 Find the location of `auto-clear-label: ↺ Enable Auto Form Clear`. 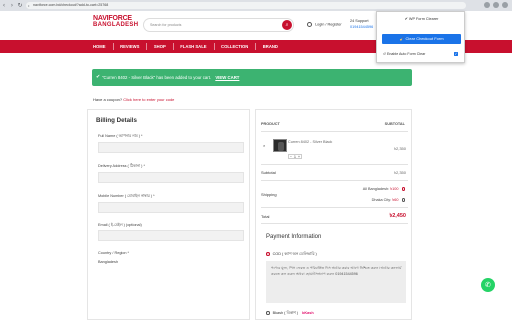

auto-clear-label: ↺ Enable Auto Form Clear is located at coordinates (404, 54).